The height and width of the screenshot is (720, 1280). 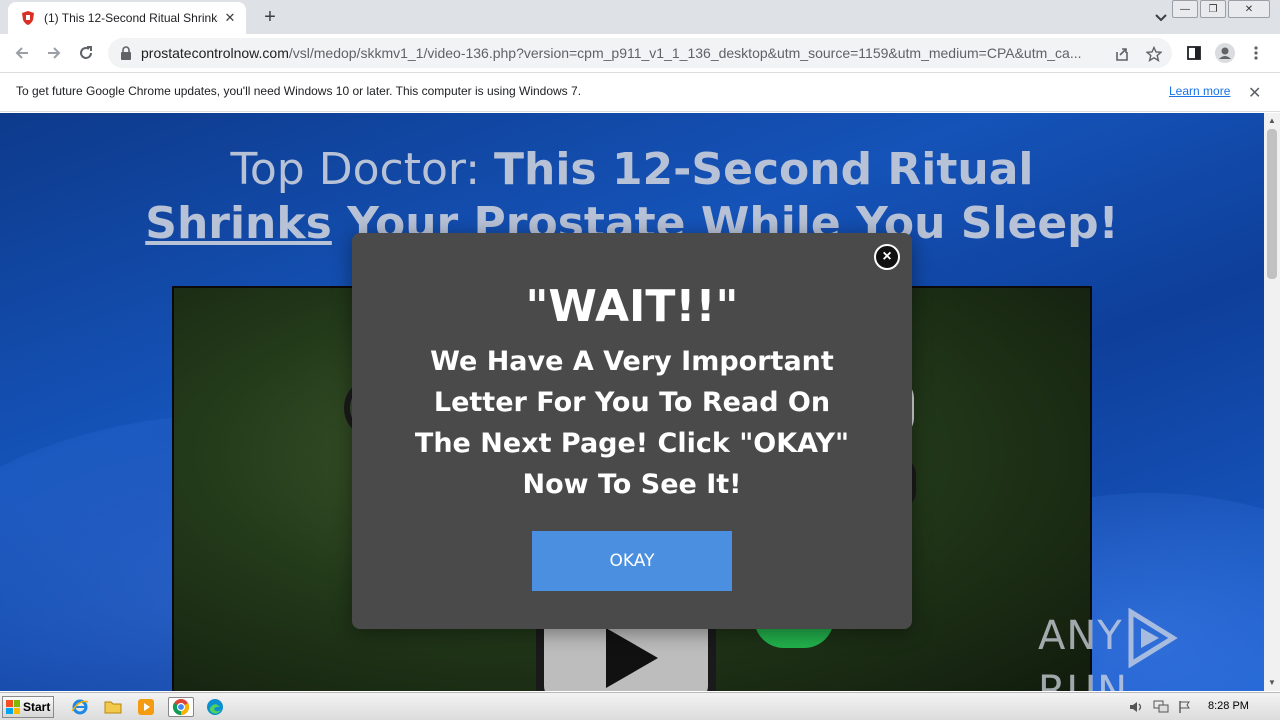 What do you see at coordinates (146, 707) in the screenshot?
I see `media-player-icon` at bounding box center [146, 707].